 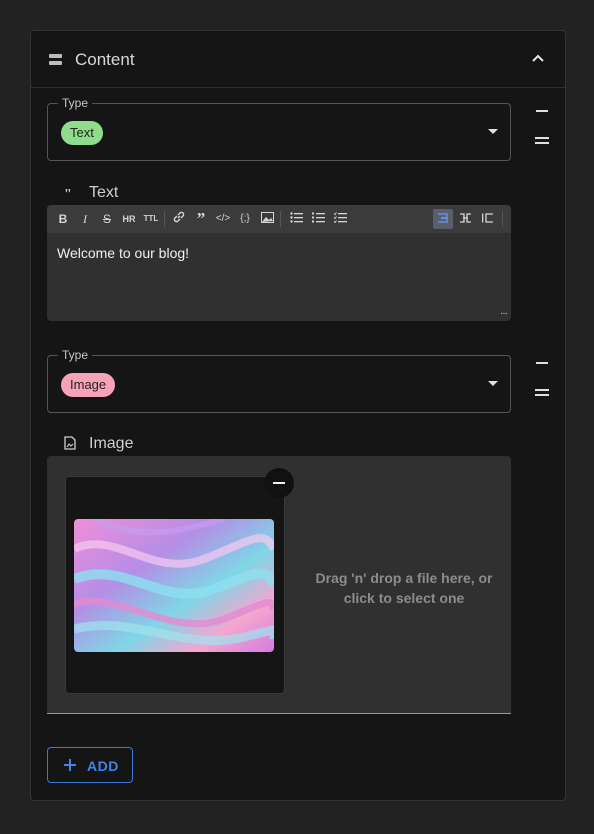 I want to click on image-button, so click(x=267, y=219).